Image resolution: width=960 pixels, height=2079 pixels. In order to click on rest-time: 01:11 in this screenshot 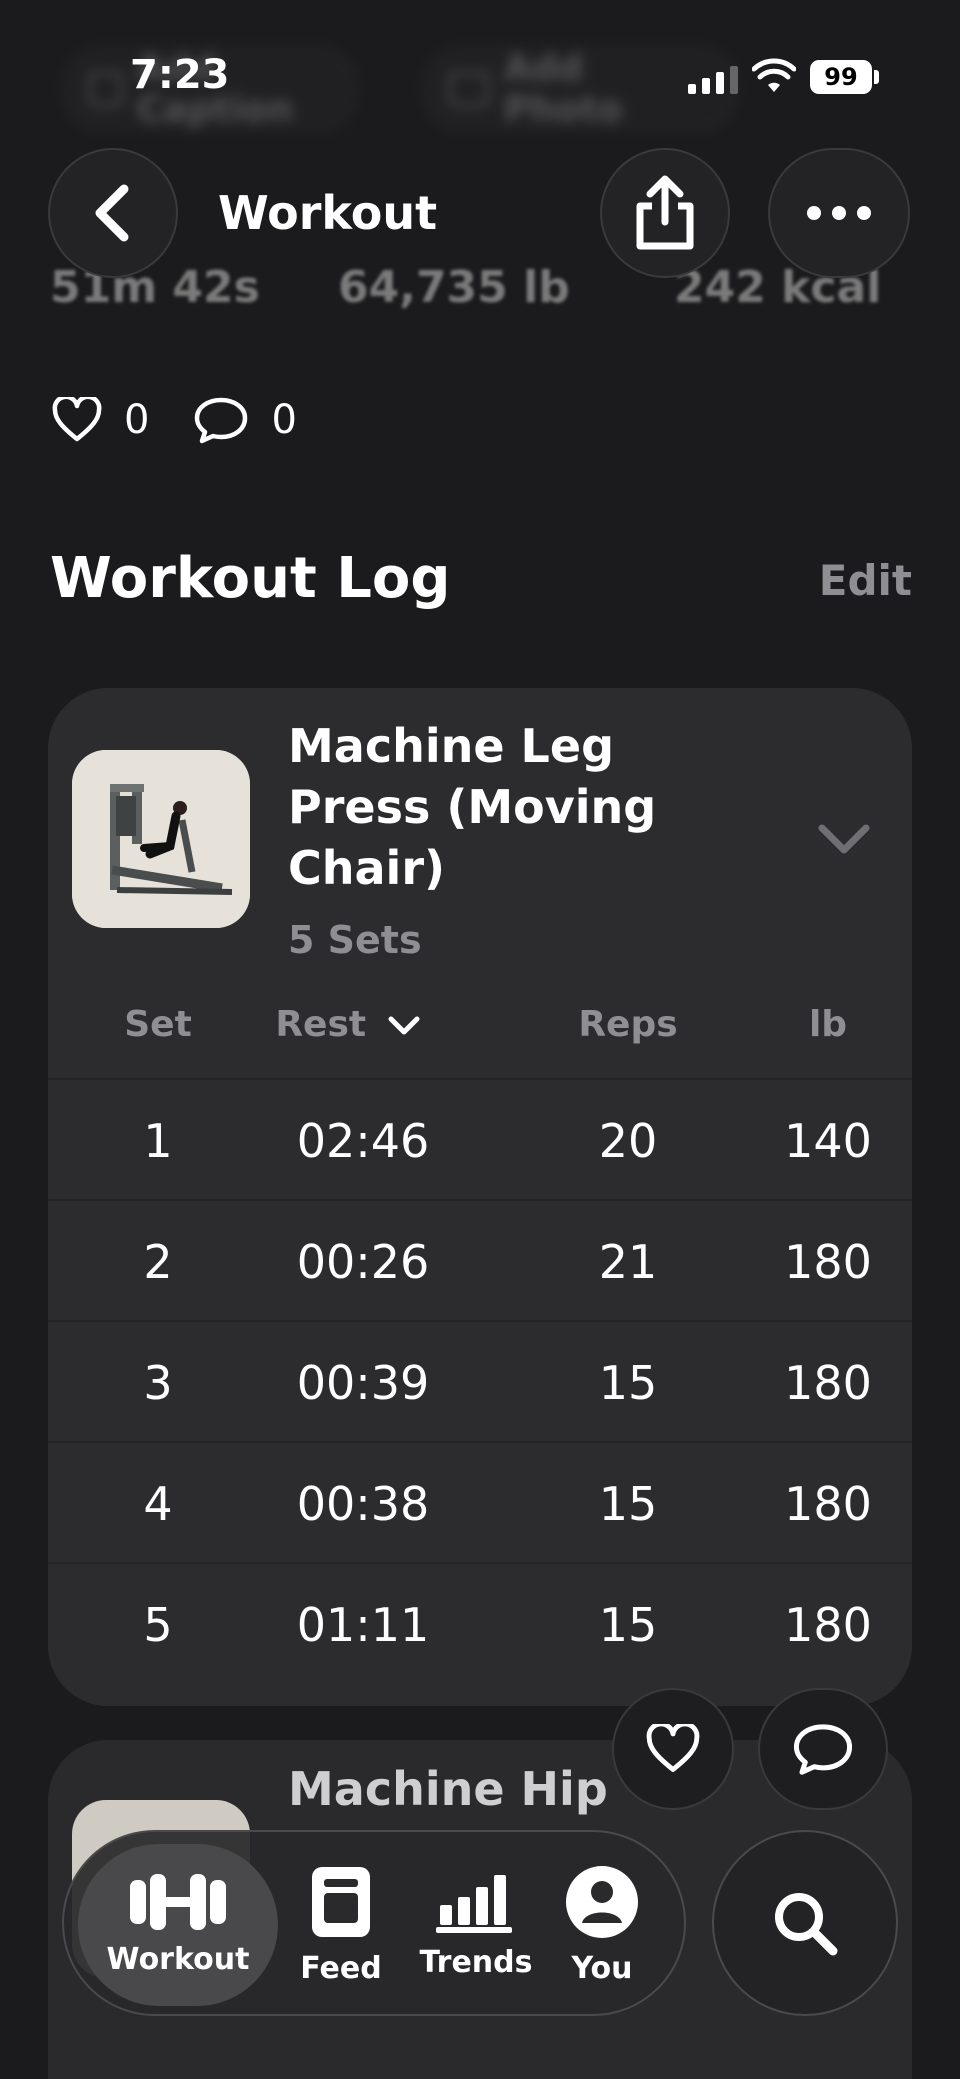, I will do `click(363, 1625)`.